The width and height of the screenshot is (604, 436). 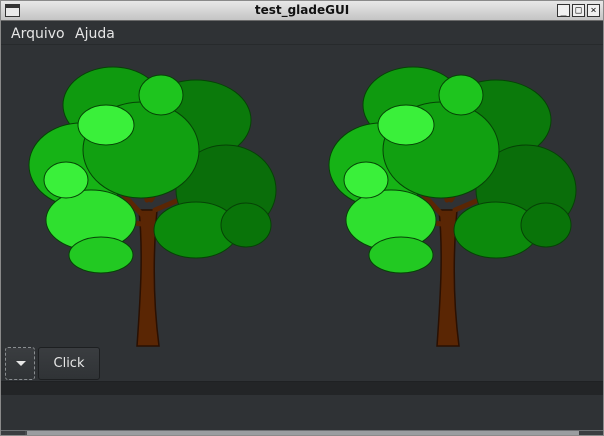 What do you see at coordinates (13, 433) in the screenshot?
I see `scroll-left-handle` at bounding box center [13, 433].